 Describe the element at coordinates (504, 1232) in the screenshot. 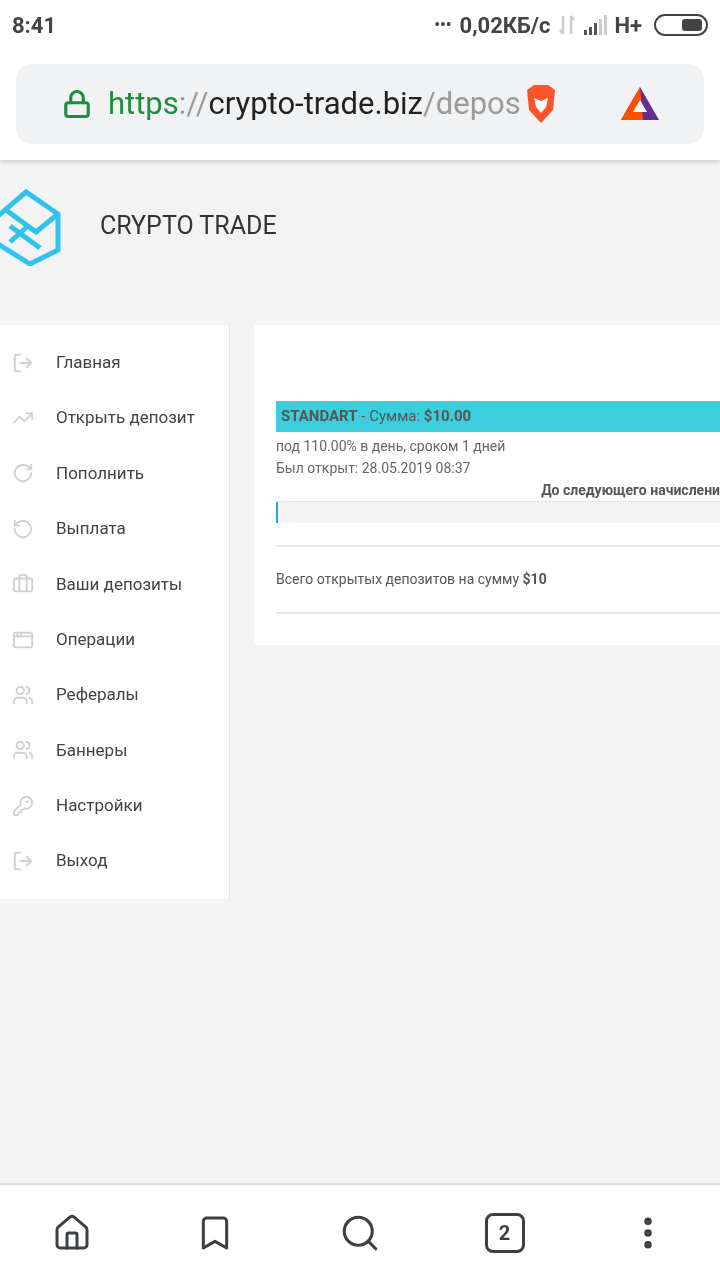

I see `tab-count: 2` at that location.